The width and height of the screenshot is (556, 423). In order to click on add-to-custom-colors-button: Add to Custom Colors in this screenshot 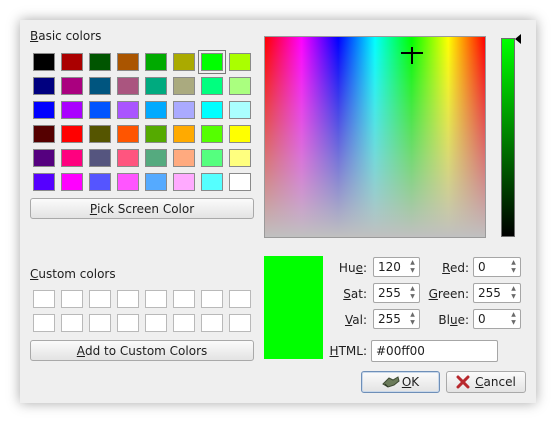, I will do `click(142, 350)`.